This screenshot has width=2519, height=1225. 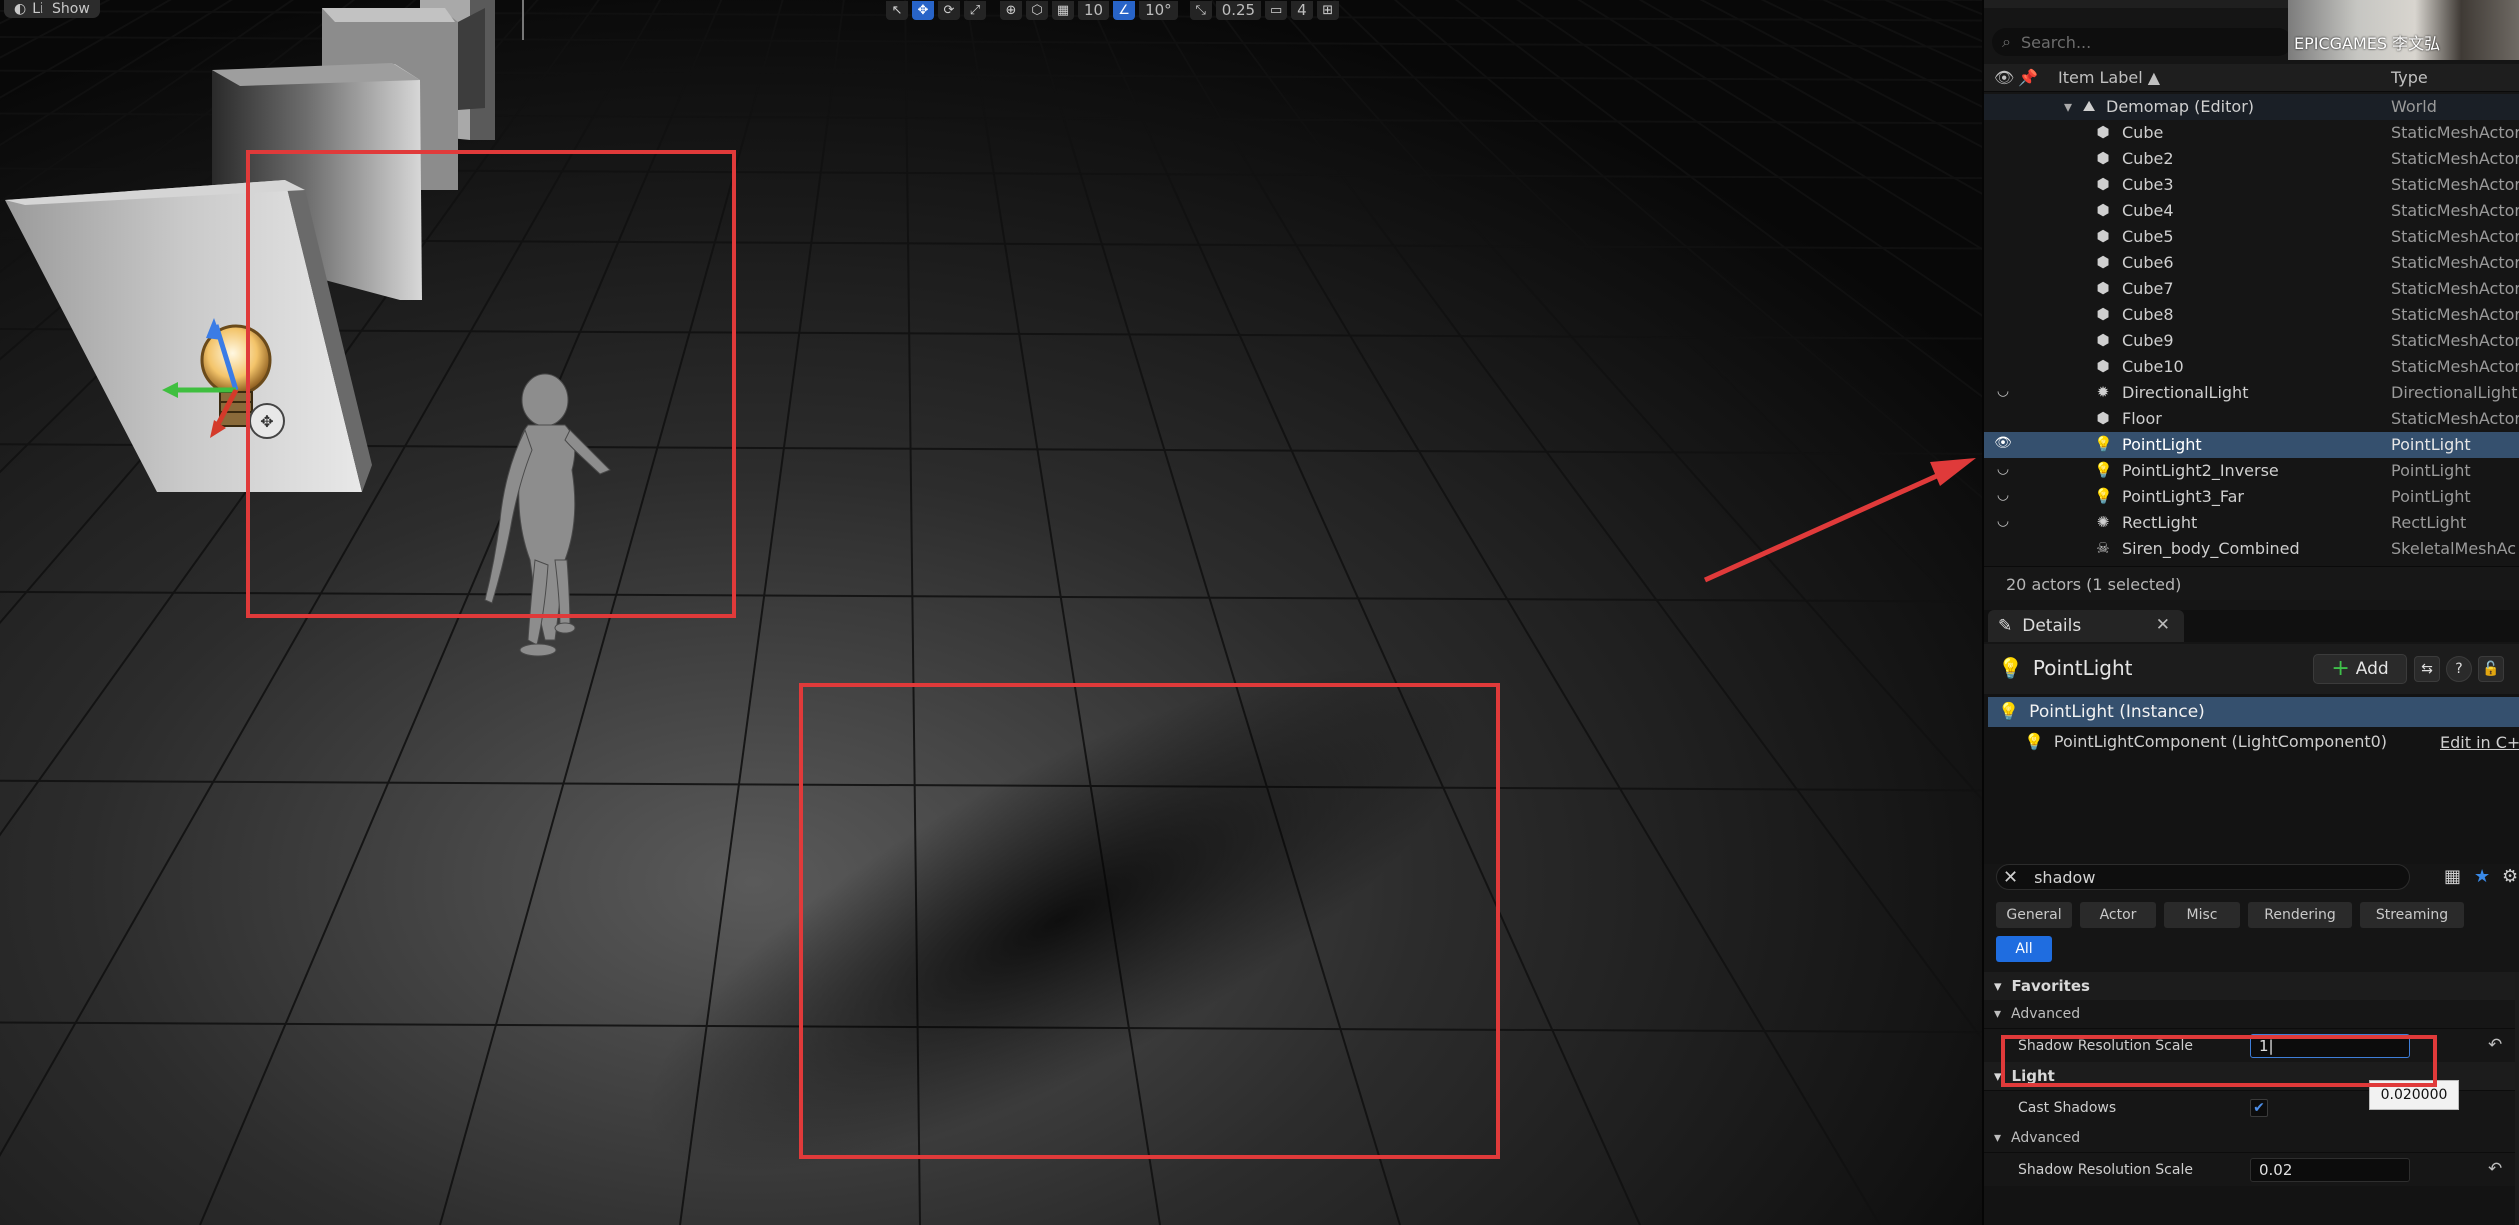 What do you see at coordinates (1327, 10) in the screenshot?
I see `viewport-layout-icon: ⊞` at bounding box center [1327, 10].